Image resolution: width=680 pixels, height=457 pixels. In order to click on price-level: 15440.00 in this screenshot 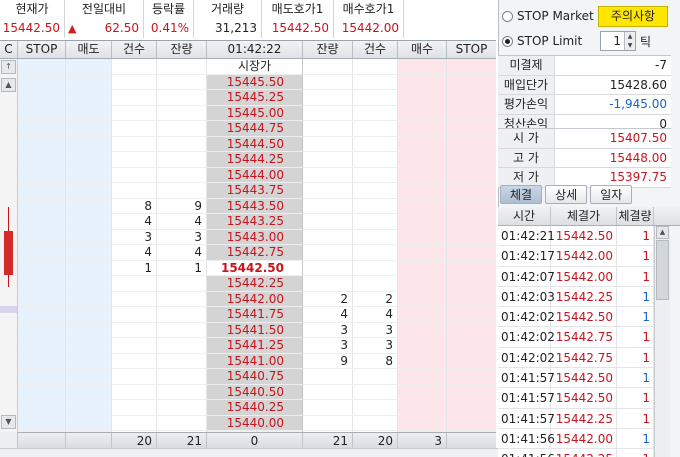, I will do `click(255, 423)`.